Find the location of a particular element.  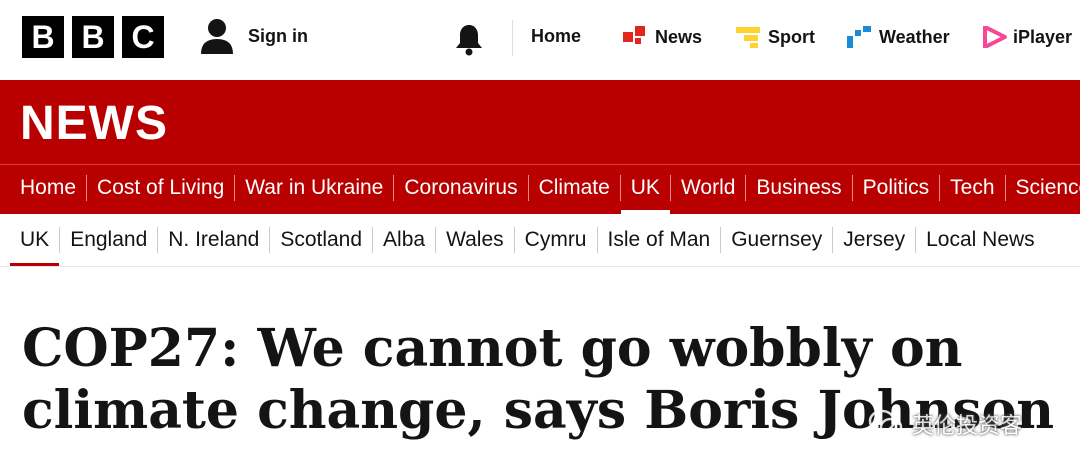

sport-icon is located at coordinates (748, 37).